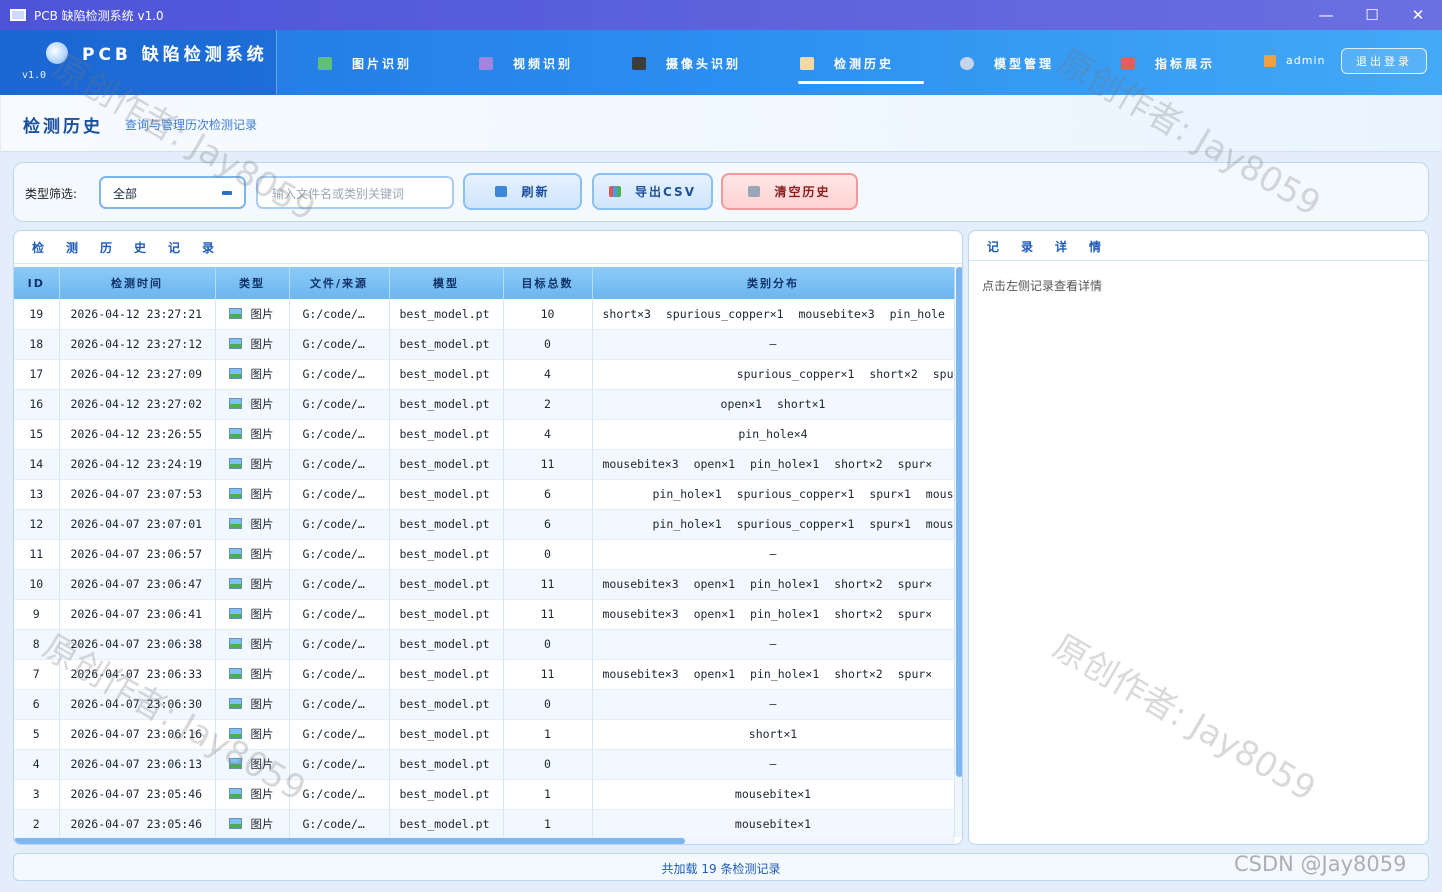  What do you see at coordinates (773, 283) in the screenshot?
I see `column-header-distribution: 类别分布` at bounding box center [773, 283].